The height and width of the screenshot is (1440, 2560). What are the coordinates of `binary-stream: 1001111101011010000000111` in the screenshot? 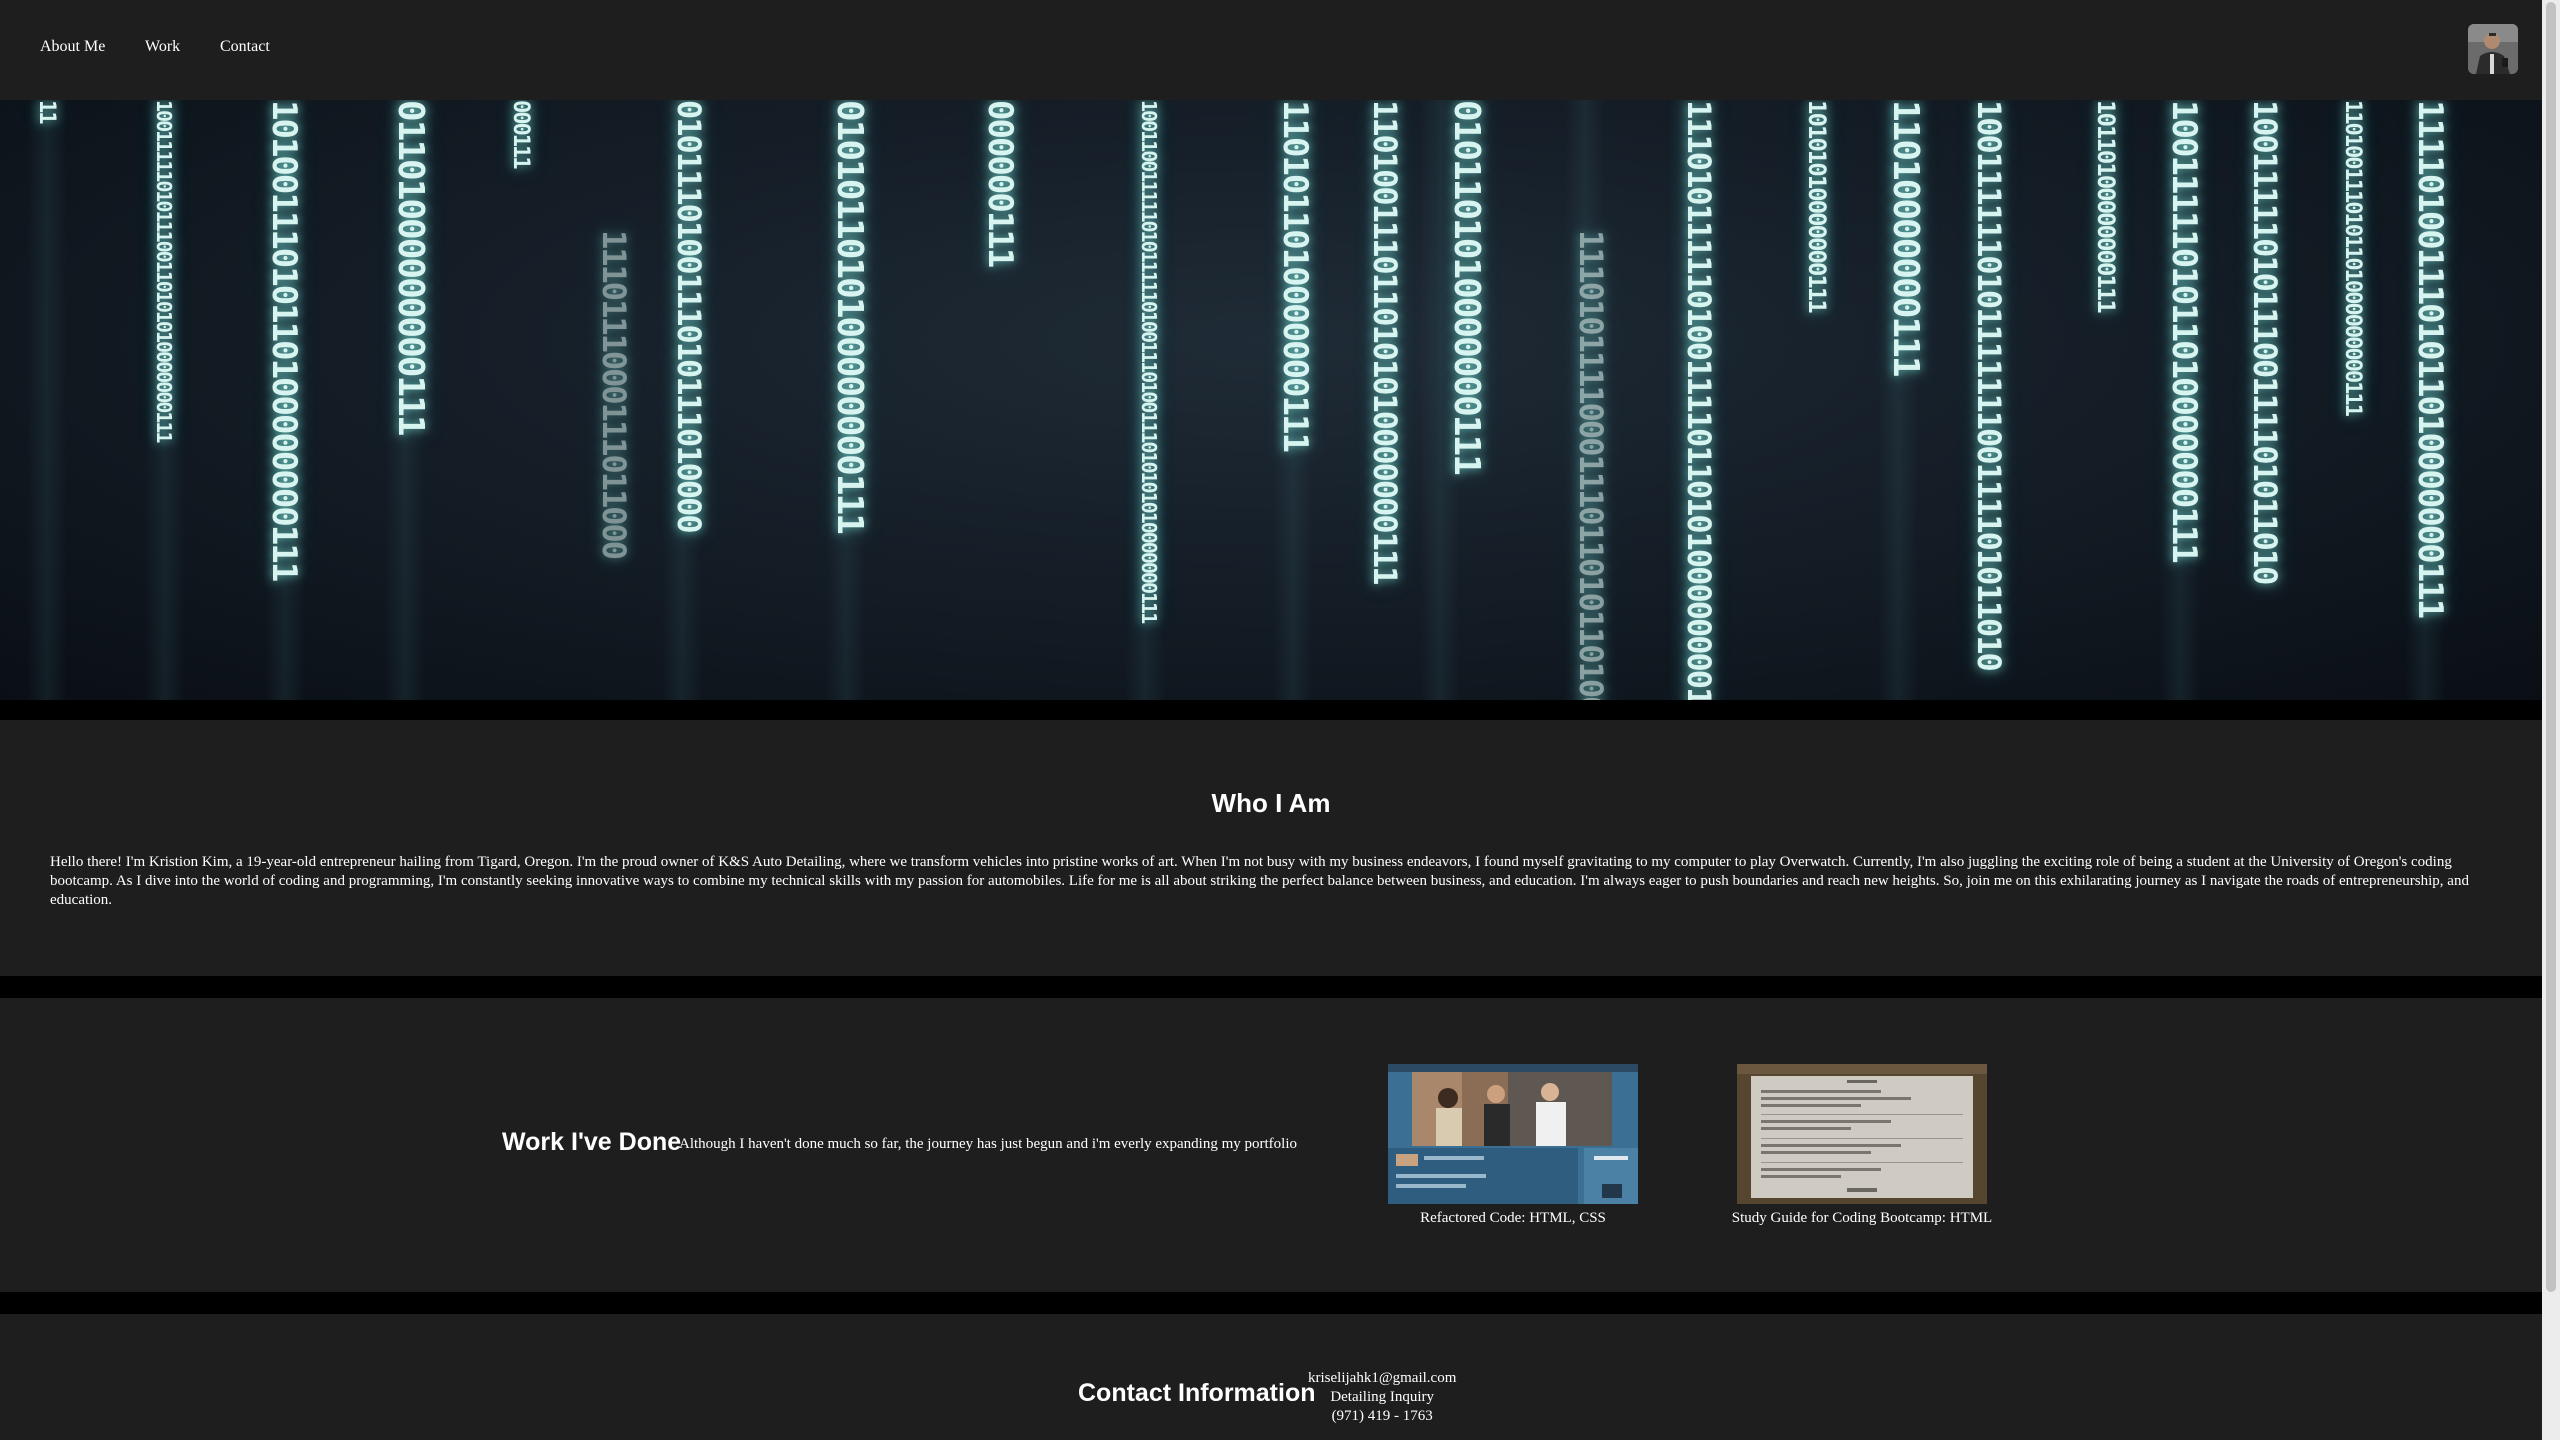 It's located at (2184, 331).